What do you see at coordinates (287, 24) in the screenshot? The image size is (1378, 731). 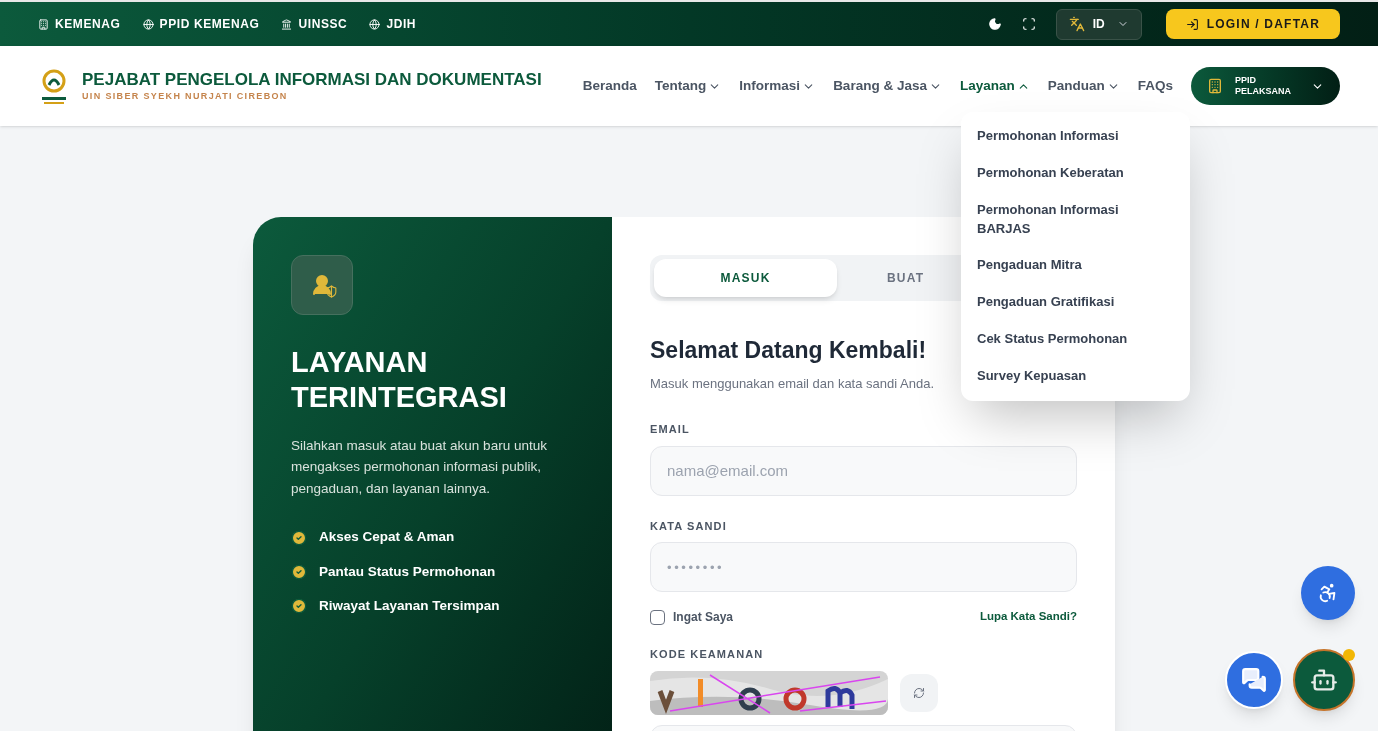 I see `bank-icon` at bounding box center [287, 24].